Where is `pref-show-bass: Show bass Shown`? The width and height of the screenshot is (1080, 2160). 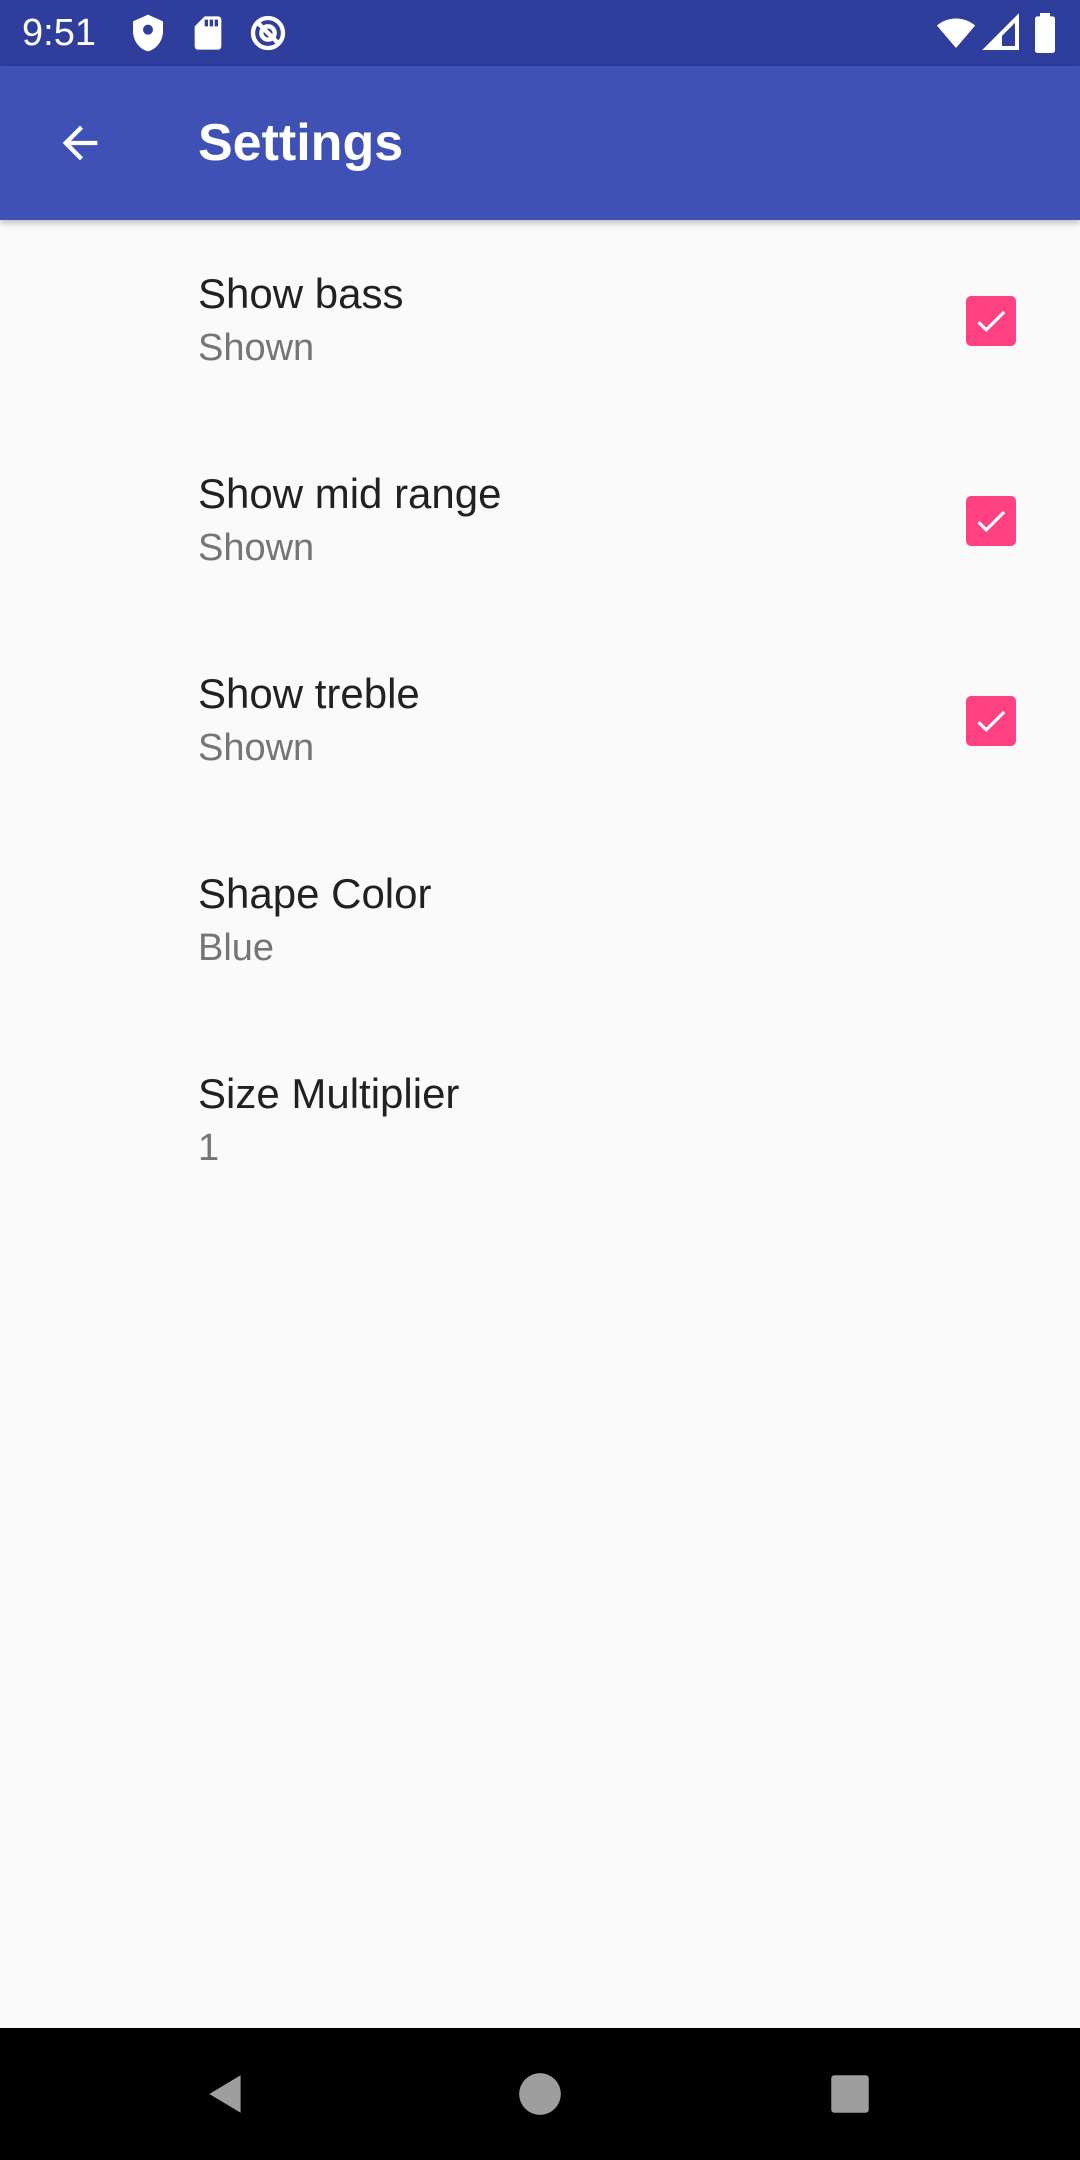
pref-show-bass: Show bass Shown is located at coordinates (540, 320).